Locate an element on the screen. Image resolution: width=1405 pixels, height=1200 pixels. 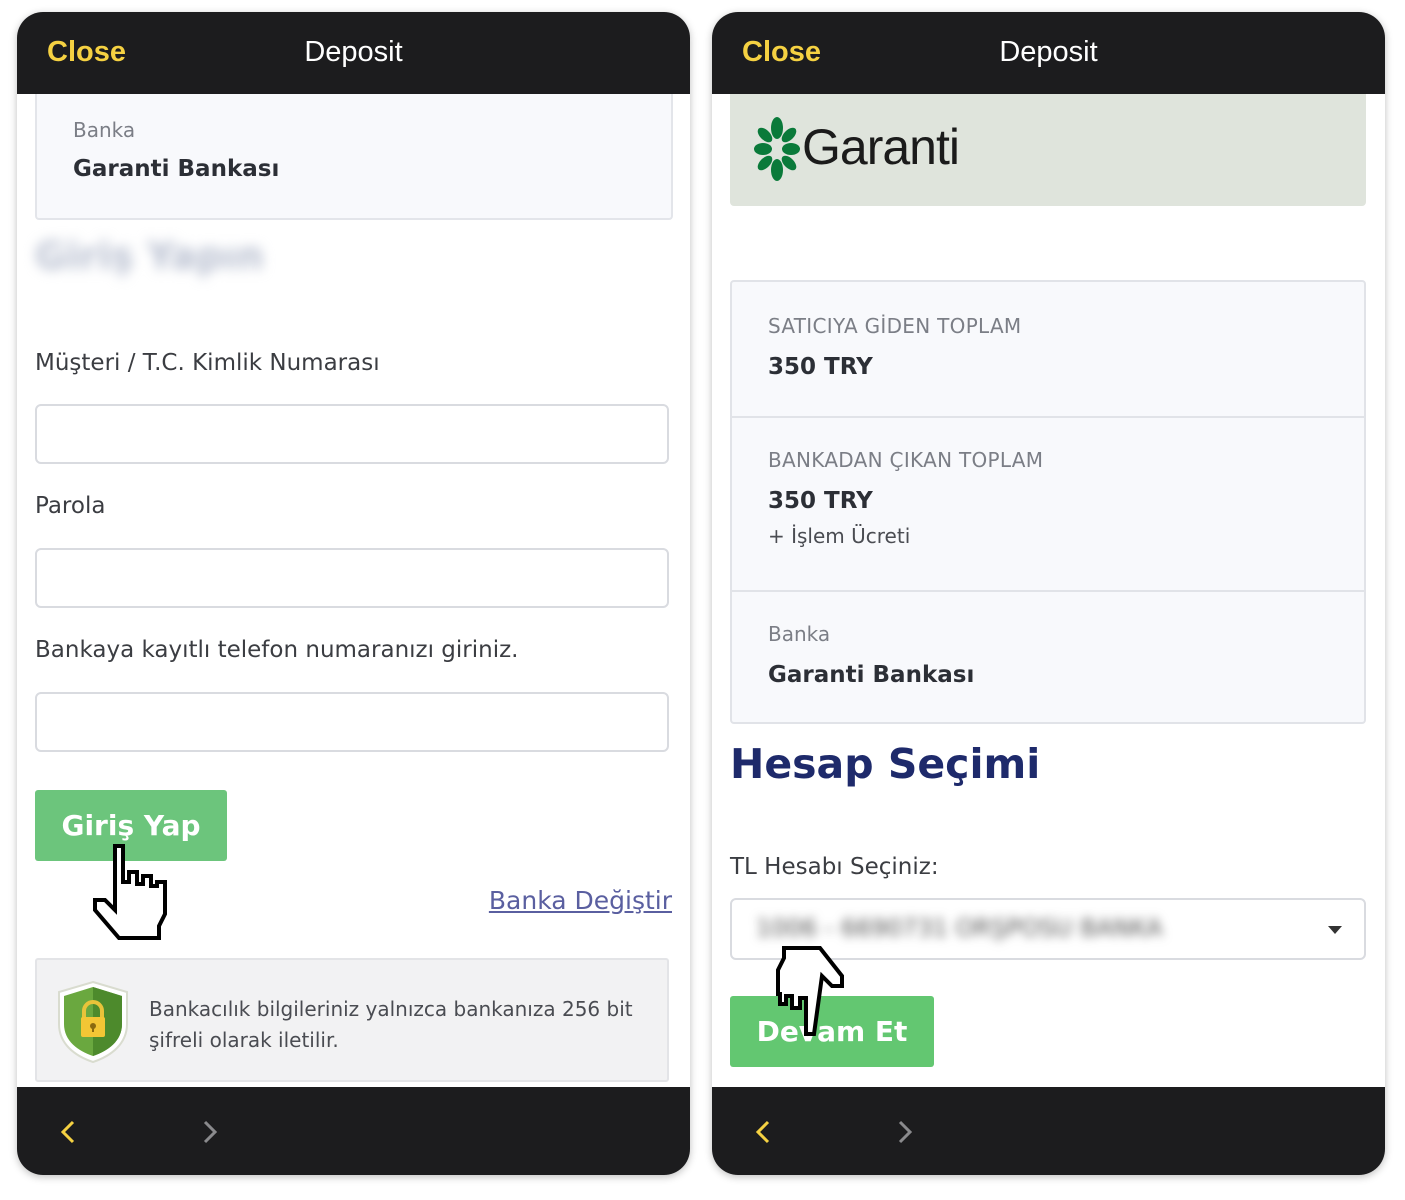
login-heading: Giriş Yapın is located at coordinates (149, 256).